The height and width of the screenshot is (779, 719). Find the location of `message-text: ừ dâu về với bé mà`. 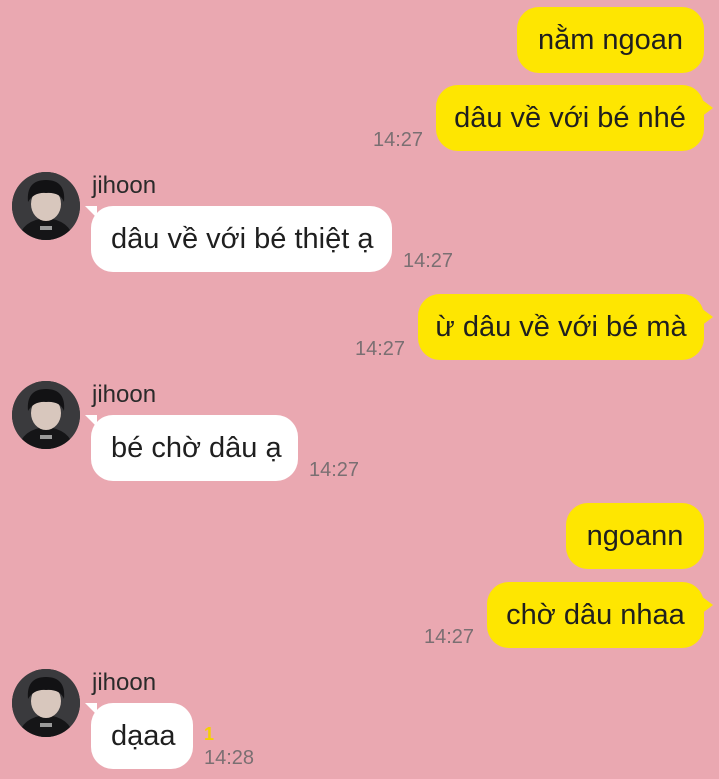

message-text: ừ dâu về với bé mà is located at coordinates (561, 326).